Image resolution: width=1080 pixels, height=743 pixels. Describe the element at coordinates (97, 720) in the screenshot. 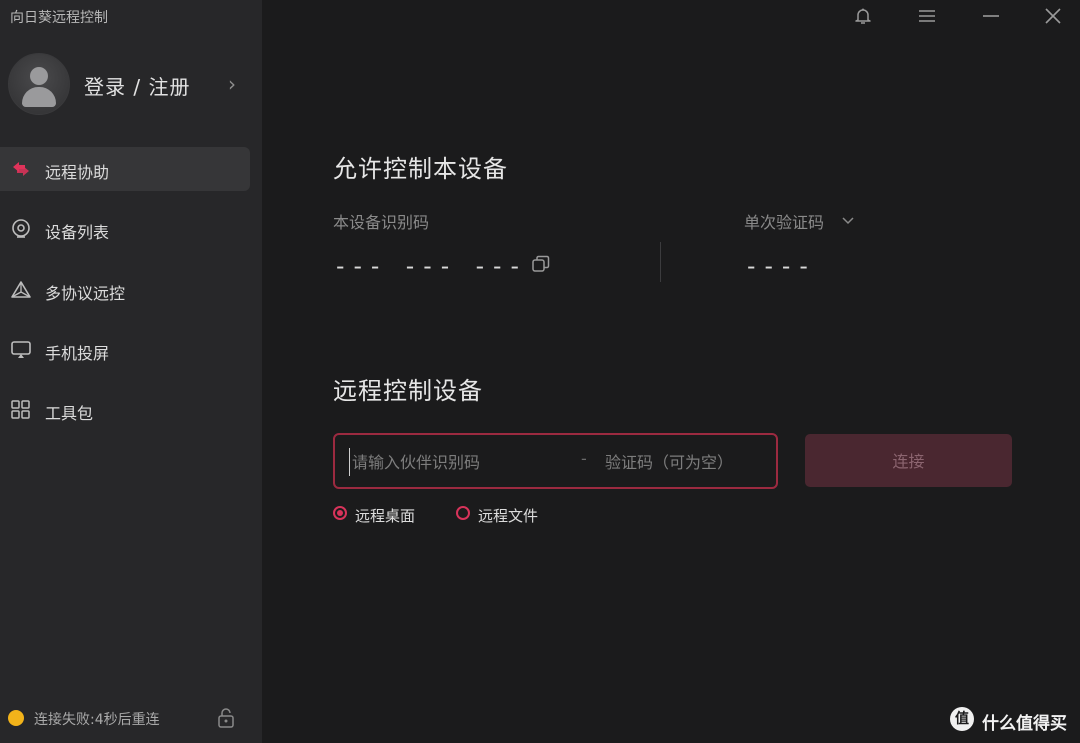

I see `status-text: 连接失败:4秒后重连` at that location.